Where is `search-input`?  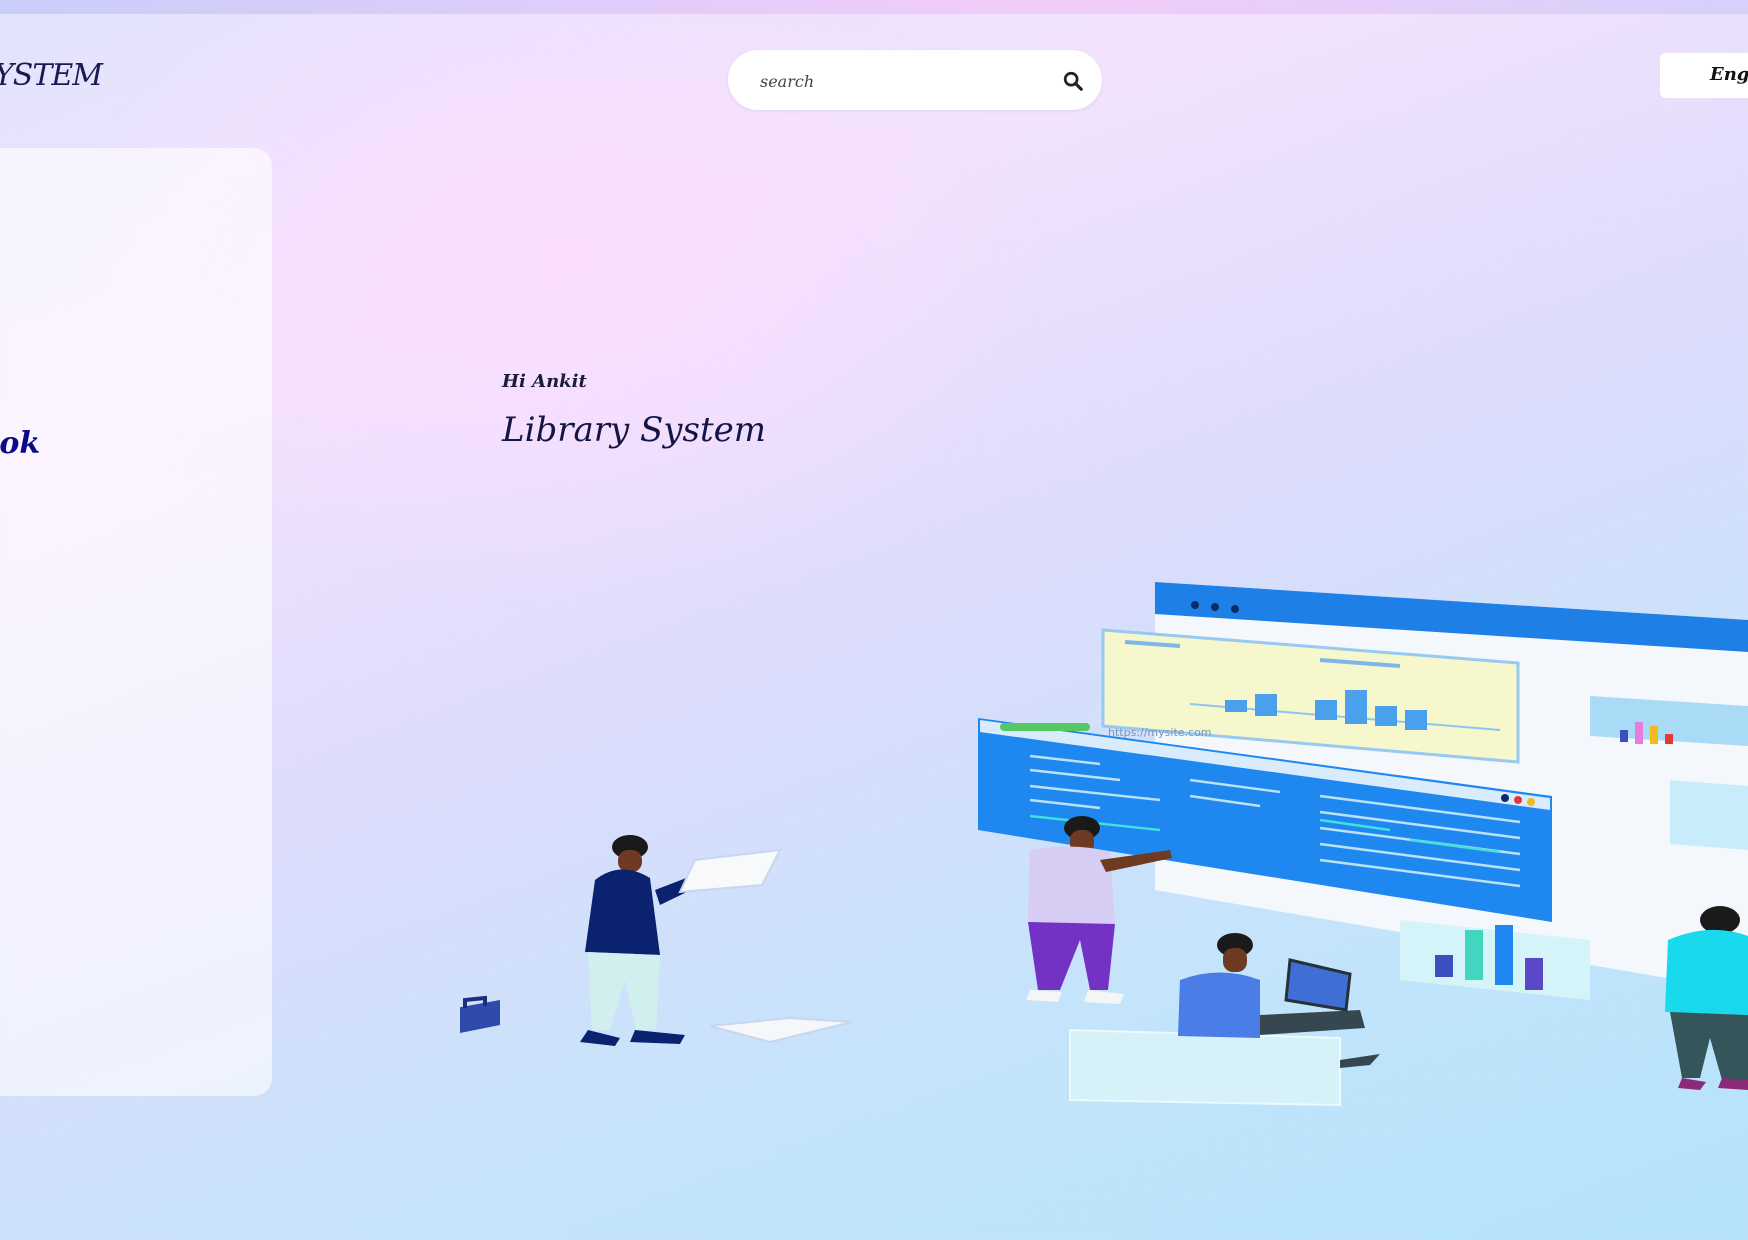 search-input is located at coordinates (905, 81).